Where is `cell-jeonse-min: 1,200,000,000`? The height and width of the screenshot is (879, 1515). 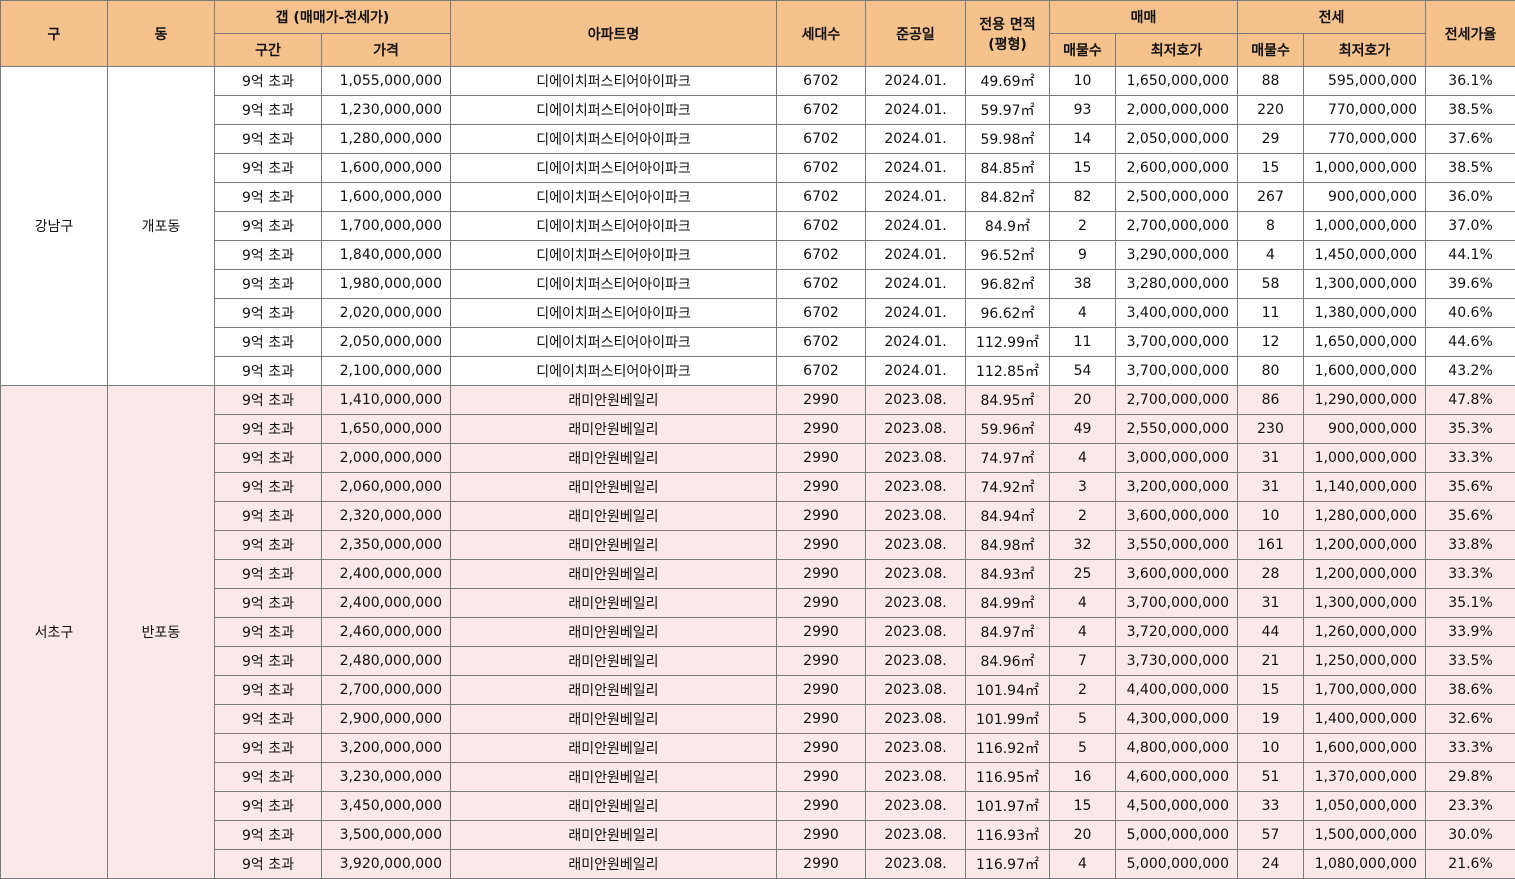 cell-jeonse-min: 1,200,000,000 is located at coordinates (1365, 574).